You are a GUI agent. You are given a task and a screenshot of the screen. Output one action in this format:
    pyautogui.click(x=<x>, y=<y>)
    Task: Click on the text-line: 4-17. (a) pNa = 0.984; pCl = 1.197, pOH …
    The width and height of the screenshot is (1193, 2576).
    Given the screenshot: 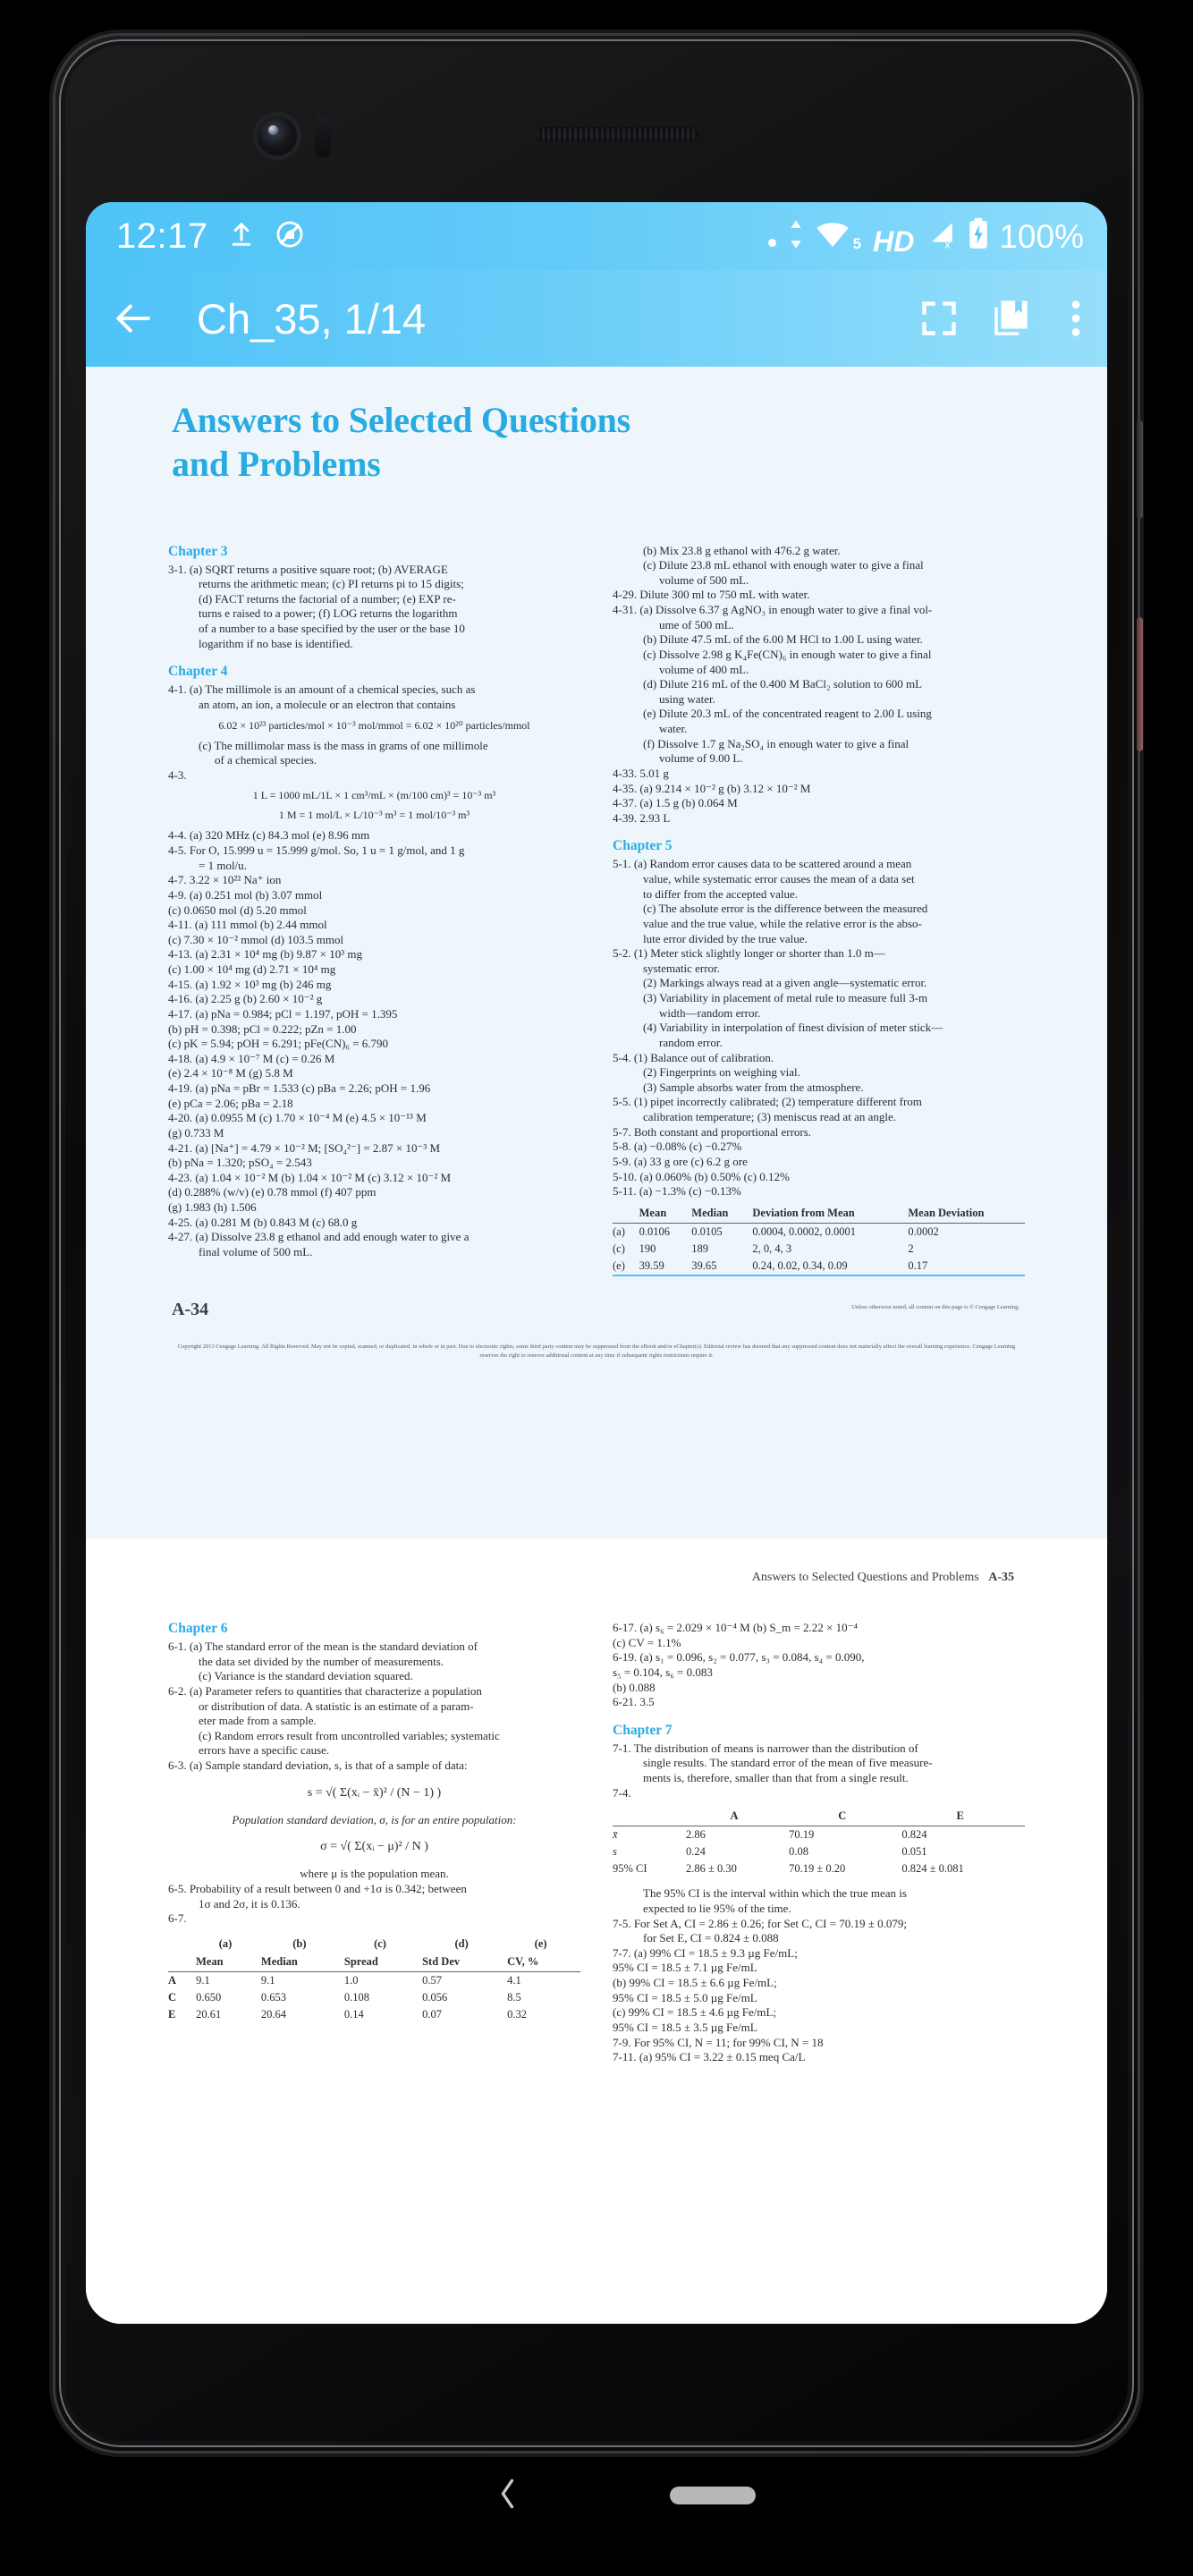 What is the action you would take?
    pyautogui.click(x=283, y=1013)
    